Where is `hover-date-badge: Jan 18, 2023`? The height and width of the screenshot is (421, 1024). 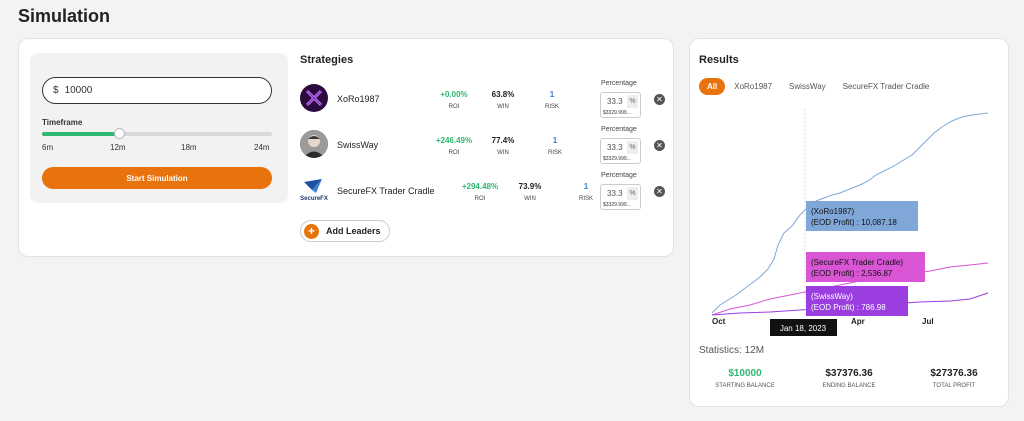
hover-date-badge: Jan 18, 2023 is located at coordinates (803, 327).